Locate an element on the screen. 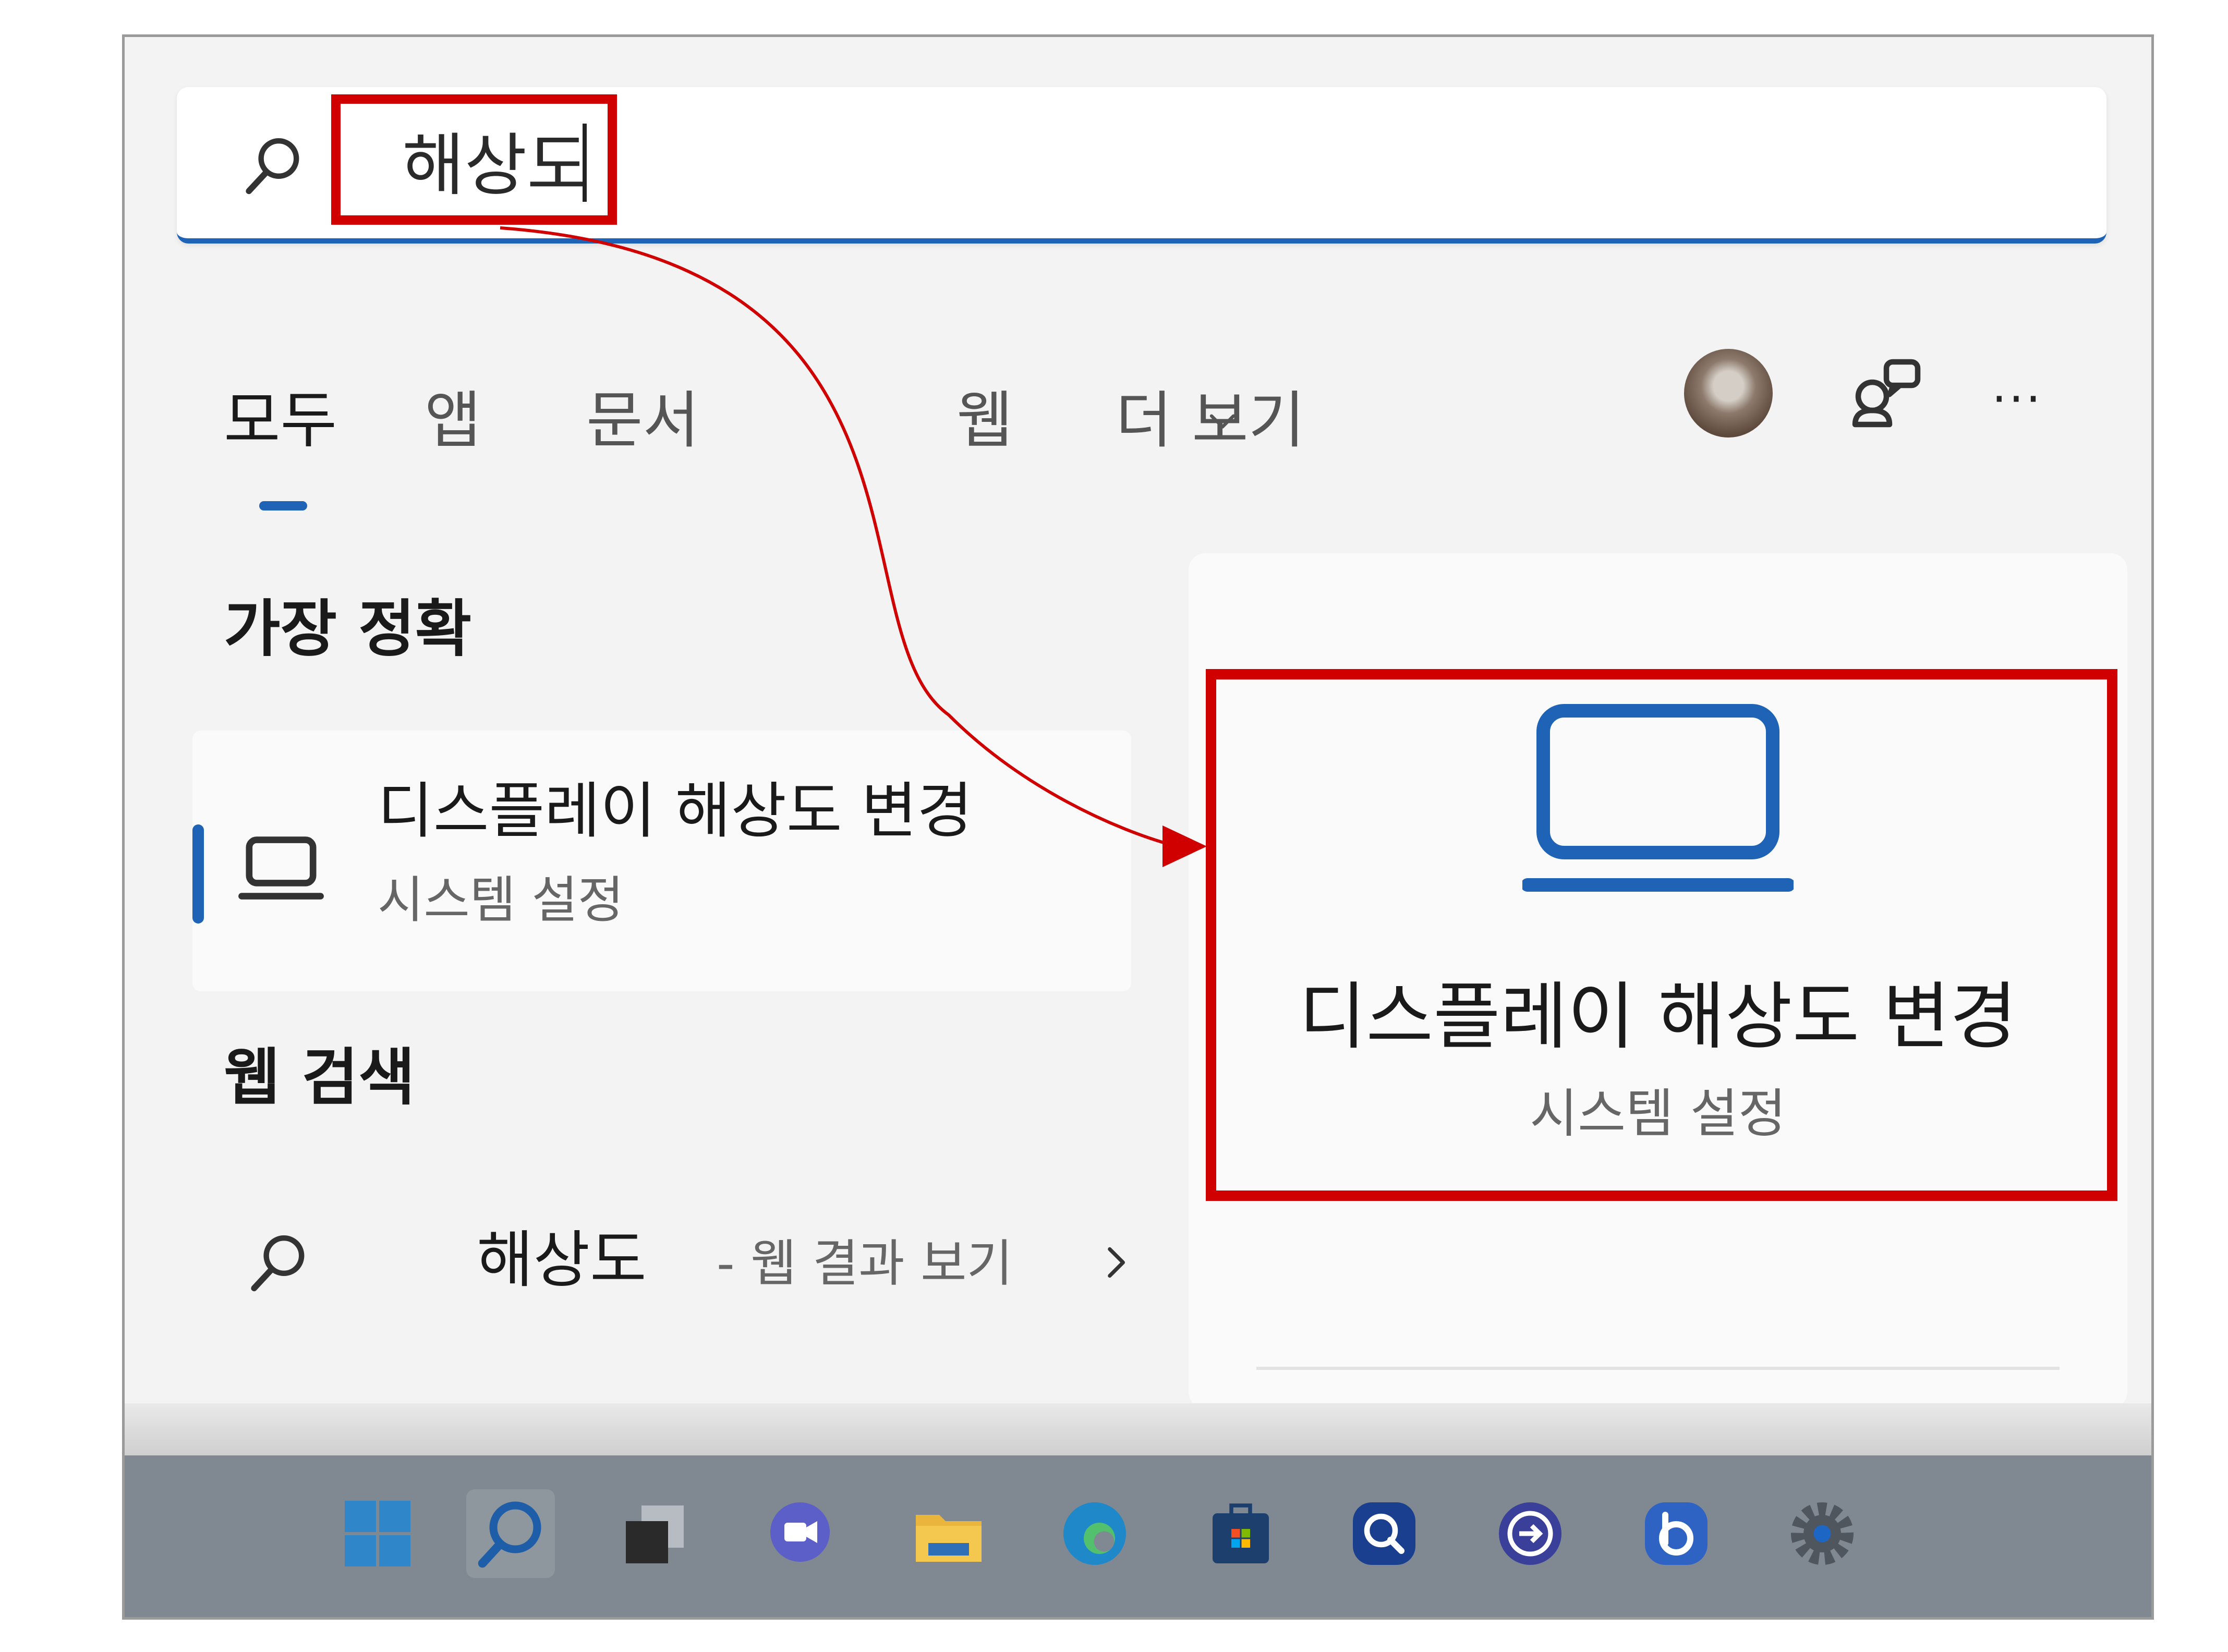 Image resolution: width=2228 pixels, height=1652 pixels. avatar is located at coordinates (1728, 394).